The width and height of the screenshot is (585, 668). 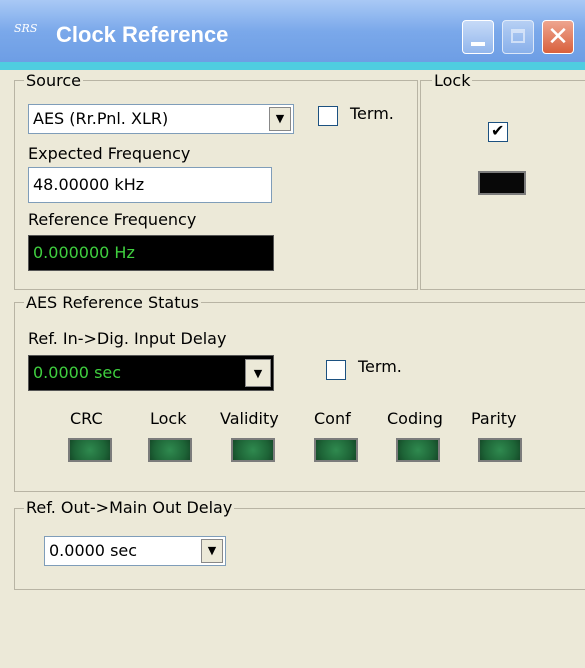 I want to click on aes-term-checkbox, so click(x=336, y=370).